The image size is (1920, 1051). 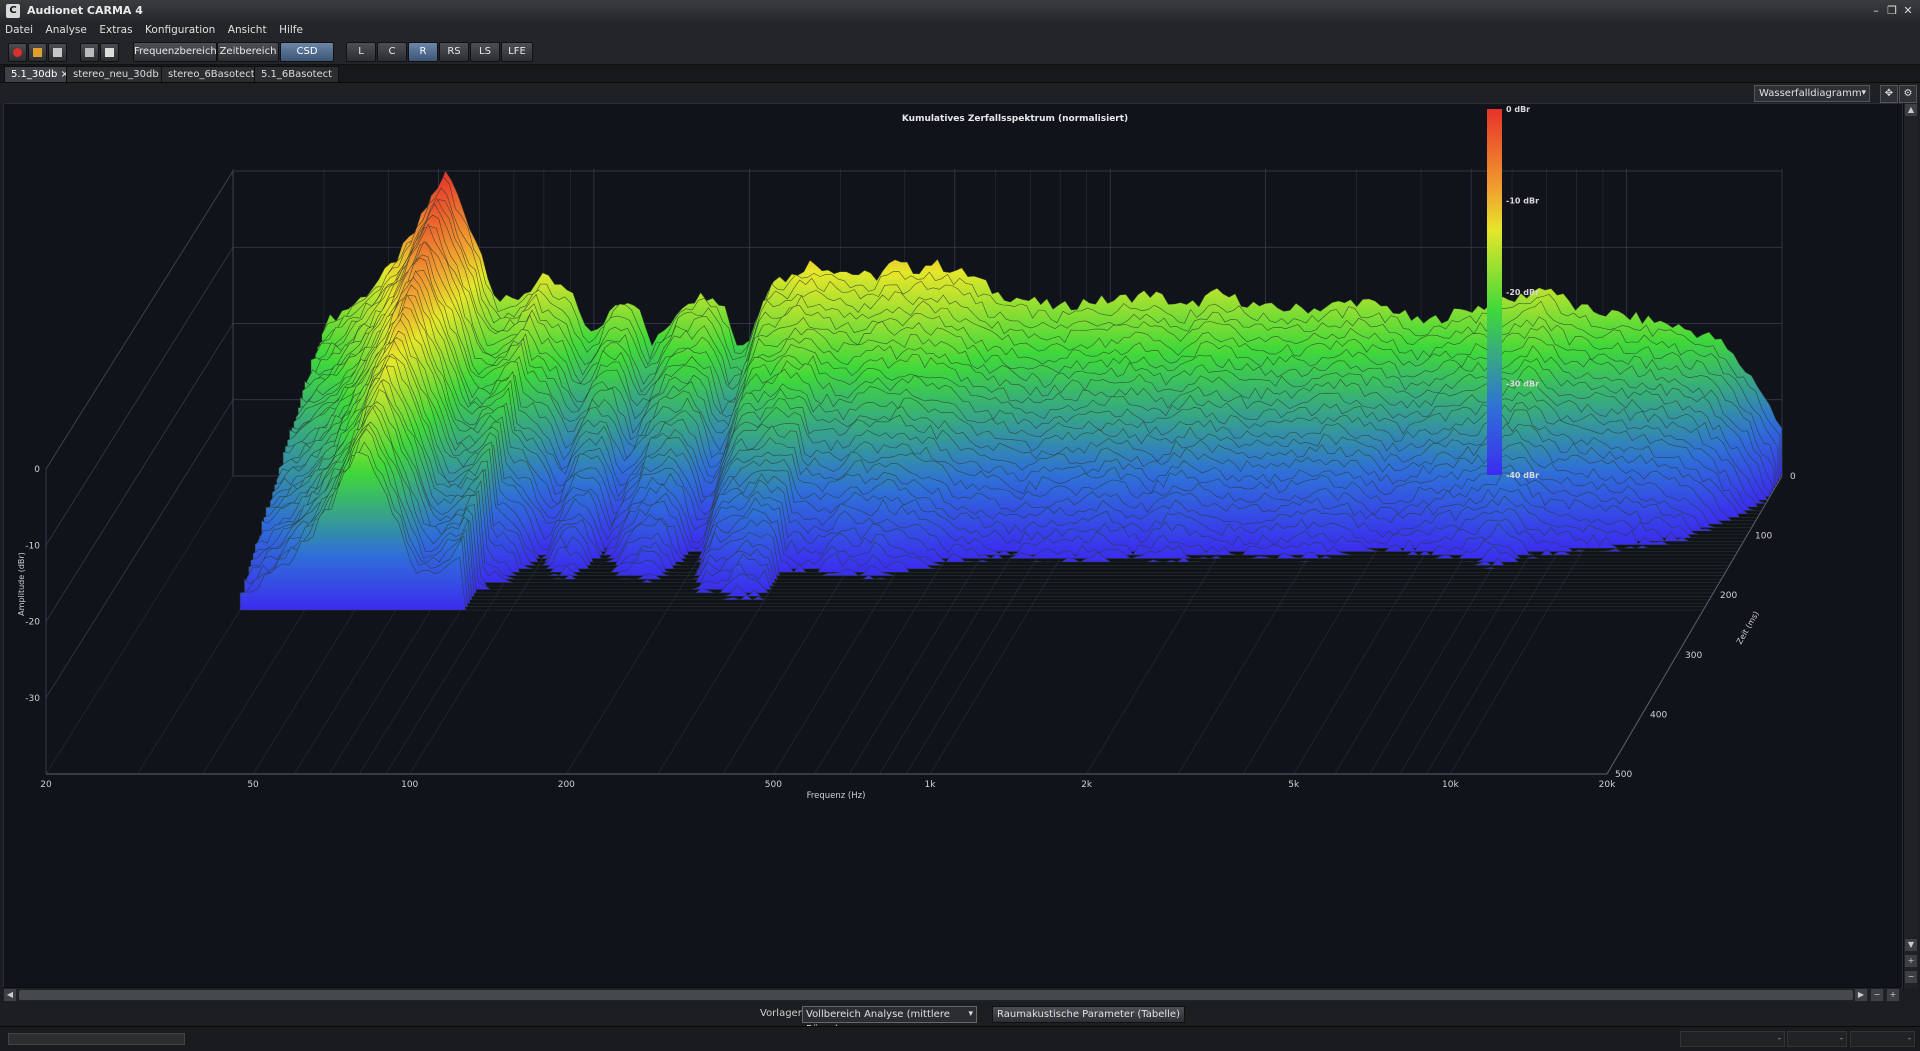 I want to click on close-icon: ✕, so click(x=1908, y=10).